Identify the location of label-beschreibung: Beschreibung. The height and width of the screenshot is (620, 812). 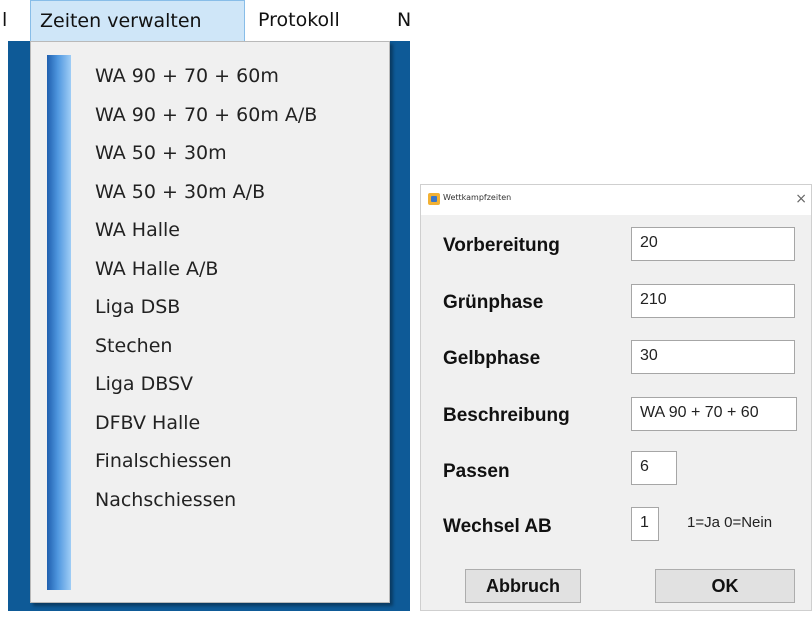
(506, 415).